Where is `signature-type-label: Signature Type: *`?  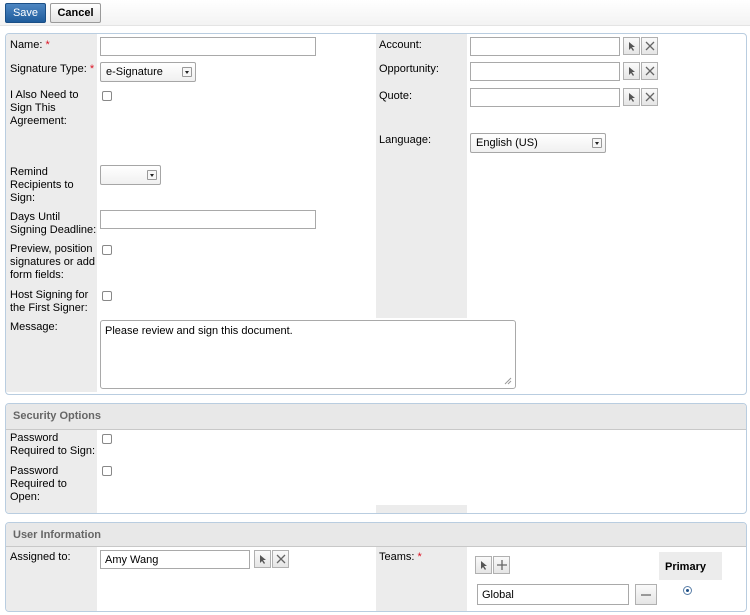 signature-type-label: Signature Type: * is located at coordinates (52, 69).